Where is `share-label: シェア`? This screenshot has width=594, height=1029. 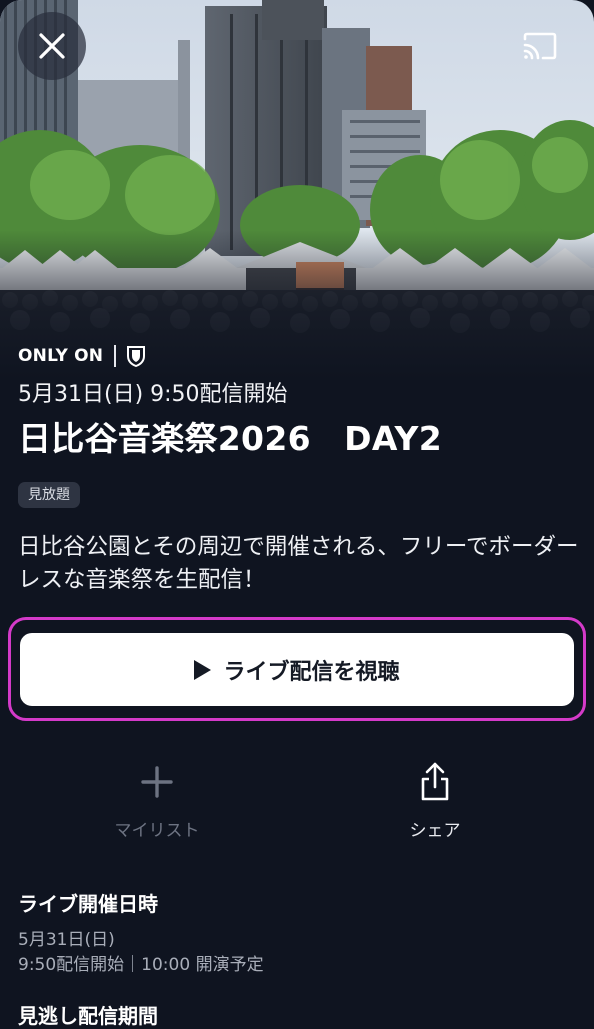 share-label: シェア is located at coordinates (435, 831).